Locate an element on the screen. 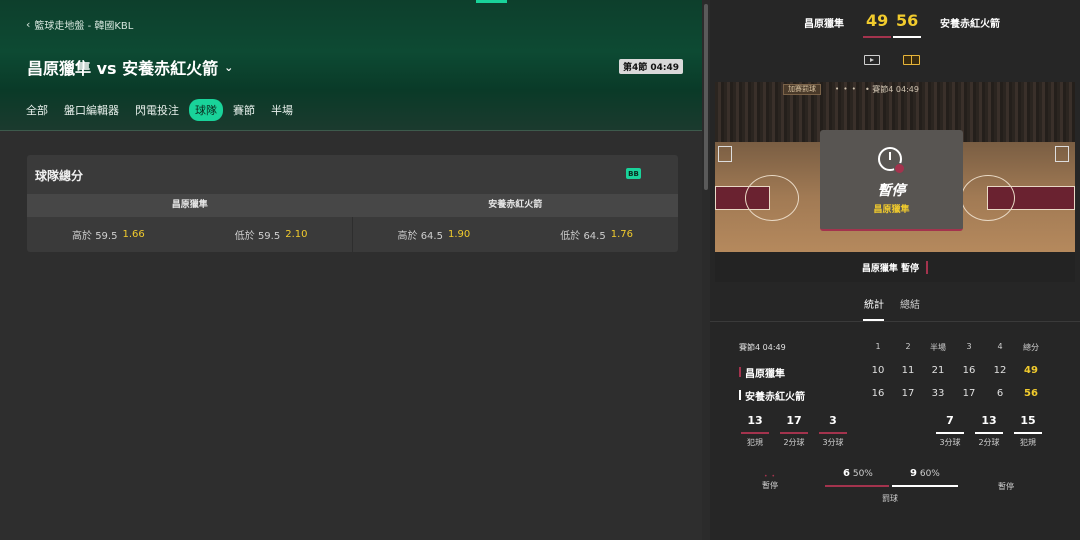  breadcrumb: ‹ 籃球走地盤 - 韓國KBL is located at coordinates (79, 24).